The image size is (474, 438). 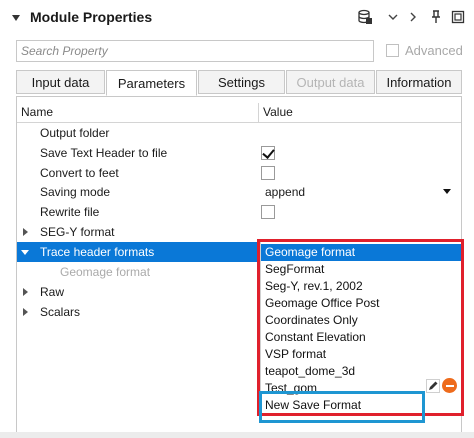 What do you see at coordinates (285, 192) in the screenshot?
I see `saving-mode-value: append` at bounding box center [285, 192].